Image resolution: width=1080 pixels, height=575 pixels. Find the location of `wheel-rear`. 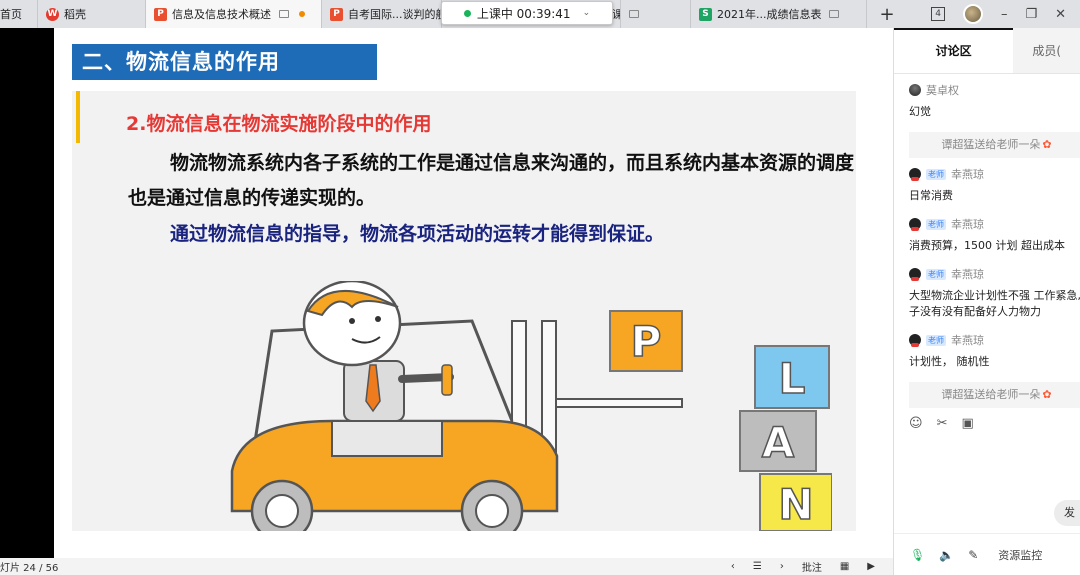

wheel-rear is located at coordinates (282, 505).